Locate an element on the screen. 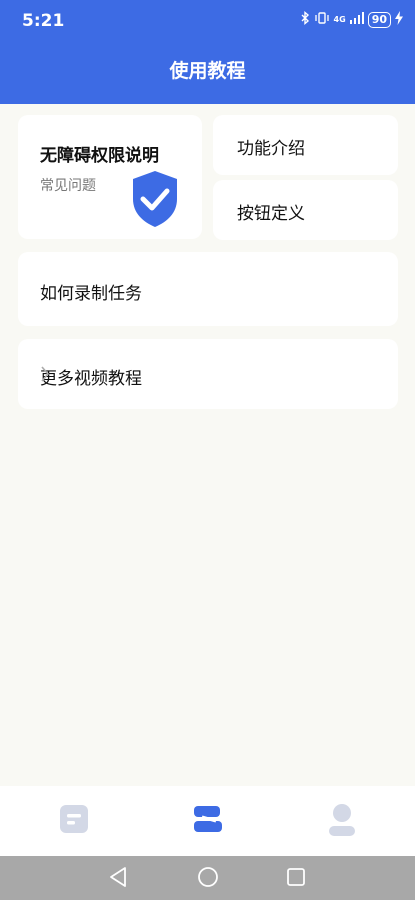  home-nav-icon is located at coordinates (208, 879).